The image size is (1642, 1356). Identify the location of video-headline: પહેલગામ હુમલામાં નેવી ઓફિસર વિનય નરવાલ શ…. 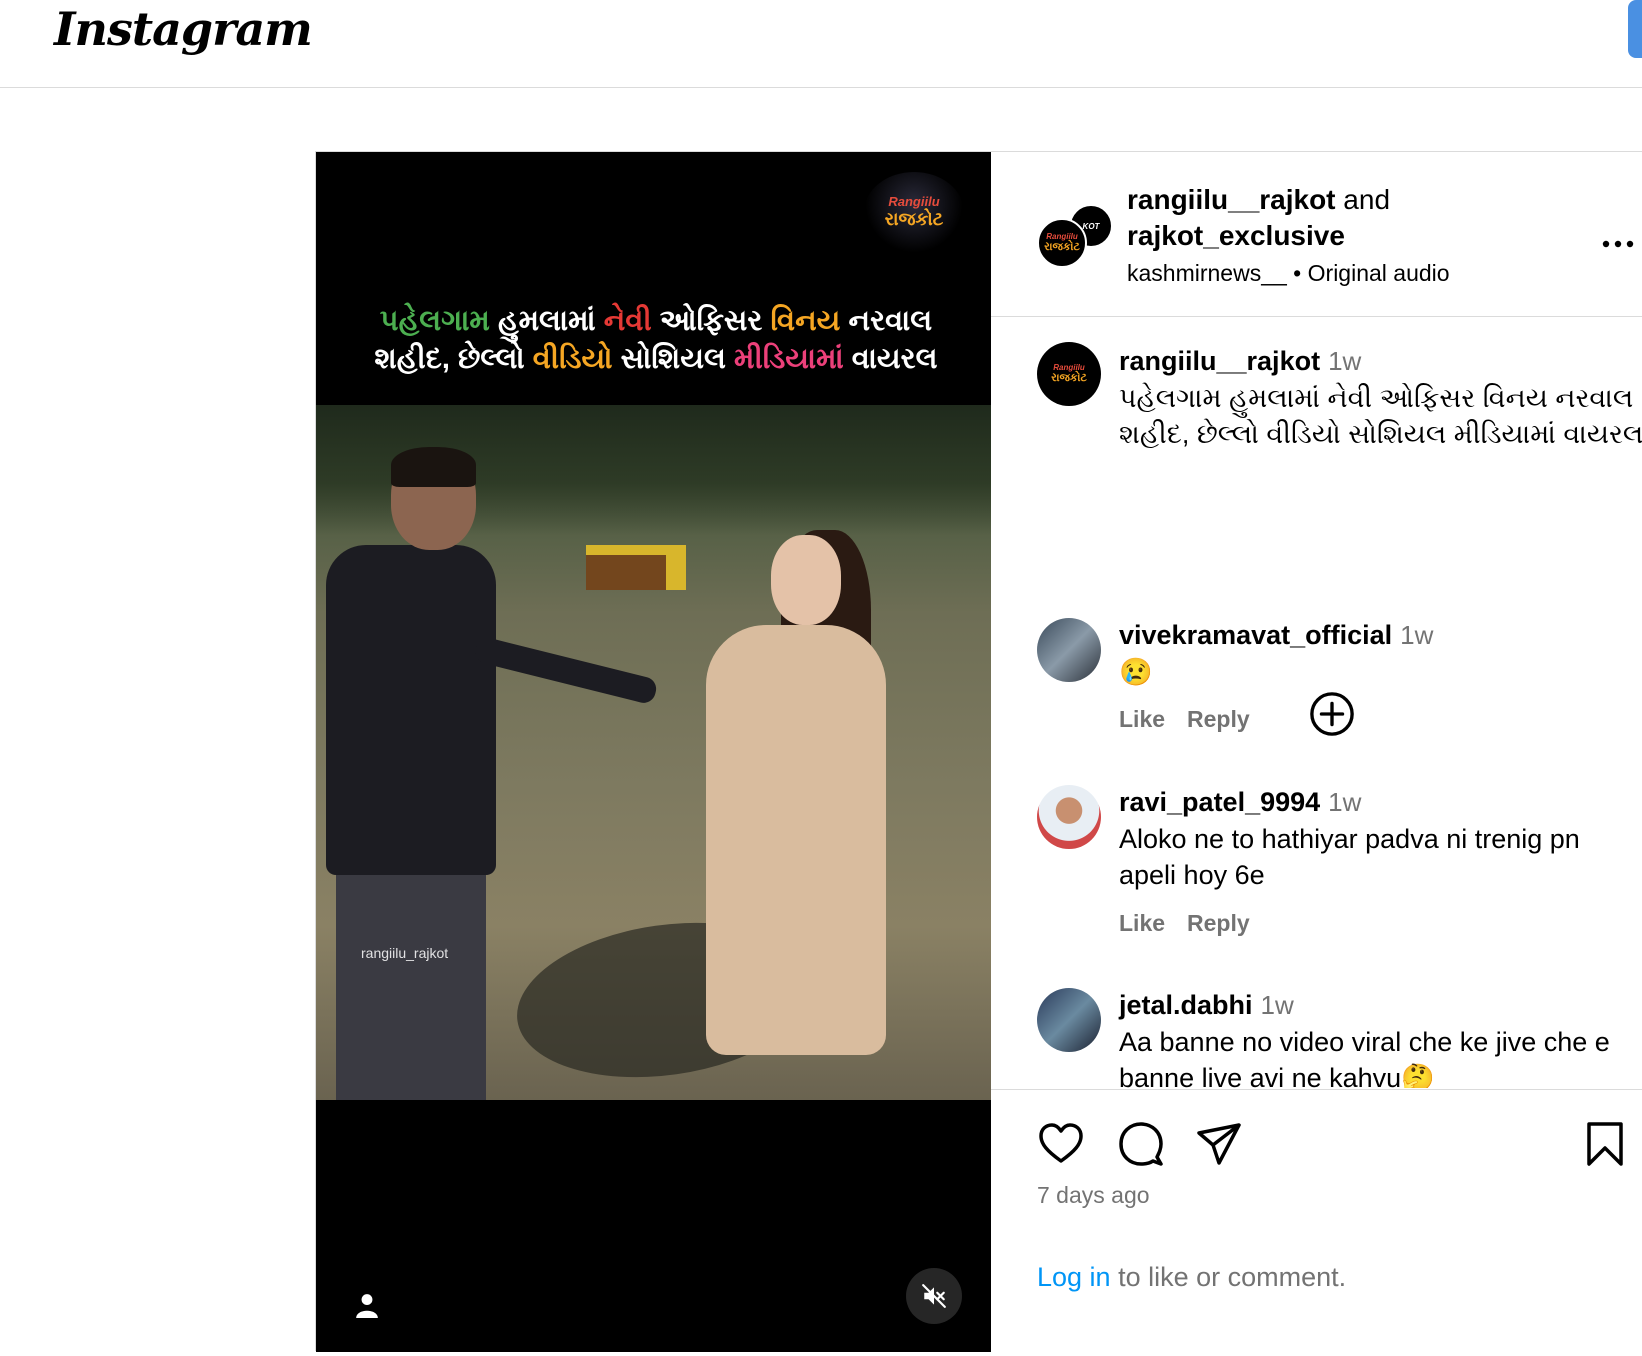
(656, 340).